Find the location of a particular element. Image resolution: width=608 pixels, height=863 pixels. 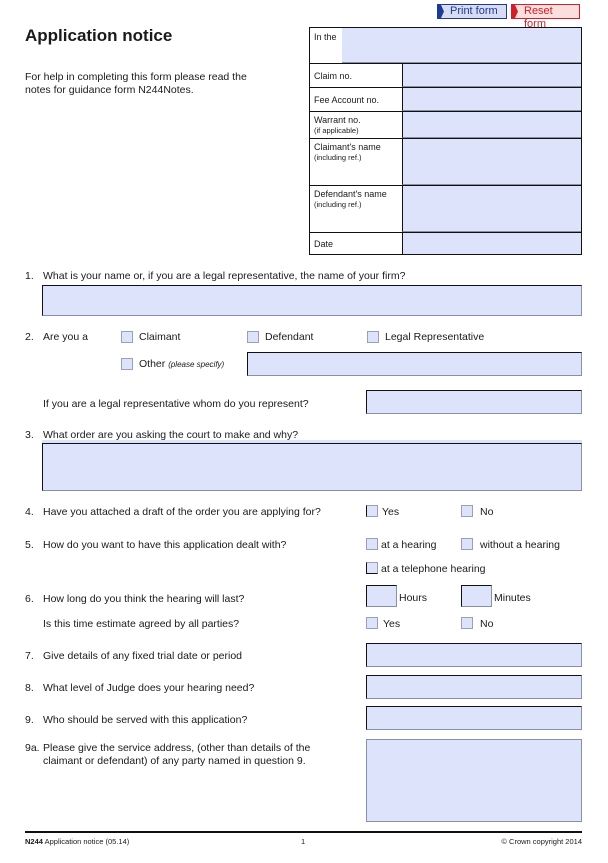

q6-yes-checkbox is located at coordinates (372, 623).